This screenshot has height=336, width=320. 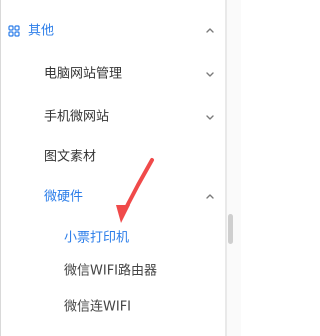 What do you see at coordinates (112, 31) in the screenshot?
I see `sidebar-item-other: 其他` at bounding box center [112, 31].